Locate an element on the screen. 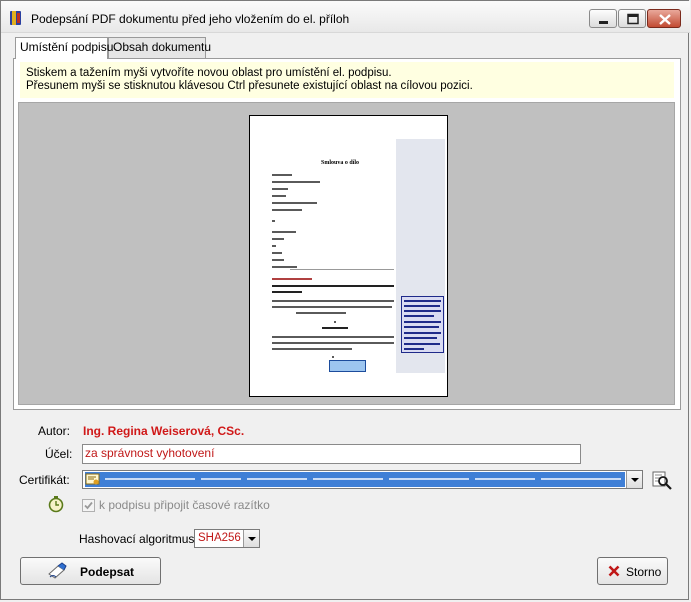 This screenshot has height=602, width=691. certificate-search-icon is located at coordinates (662, 480).